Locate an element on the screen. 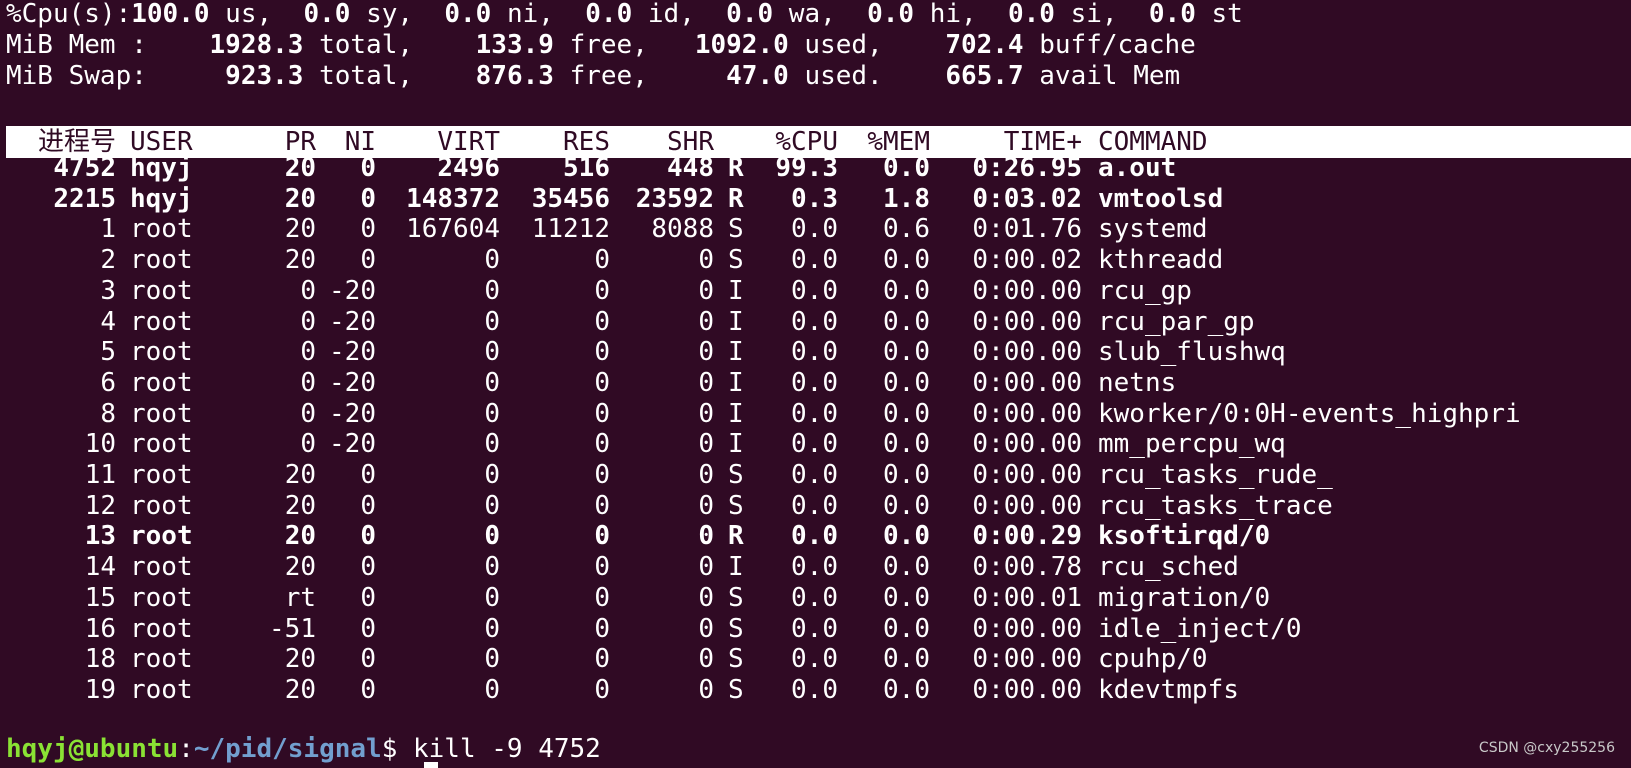 The height and width of the screenshot is (768, 1631). cell-time: 0:03.02 is located at coordinates (1027, 198).